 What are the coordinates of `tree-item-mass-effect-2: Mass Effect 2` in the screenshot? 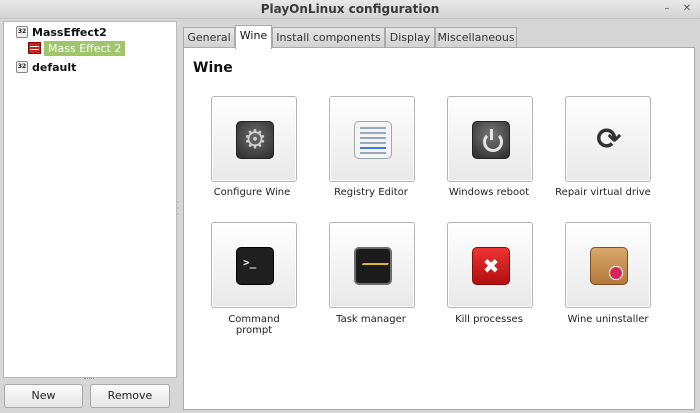 It's located at (77, 48).